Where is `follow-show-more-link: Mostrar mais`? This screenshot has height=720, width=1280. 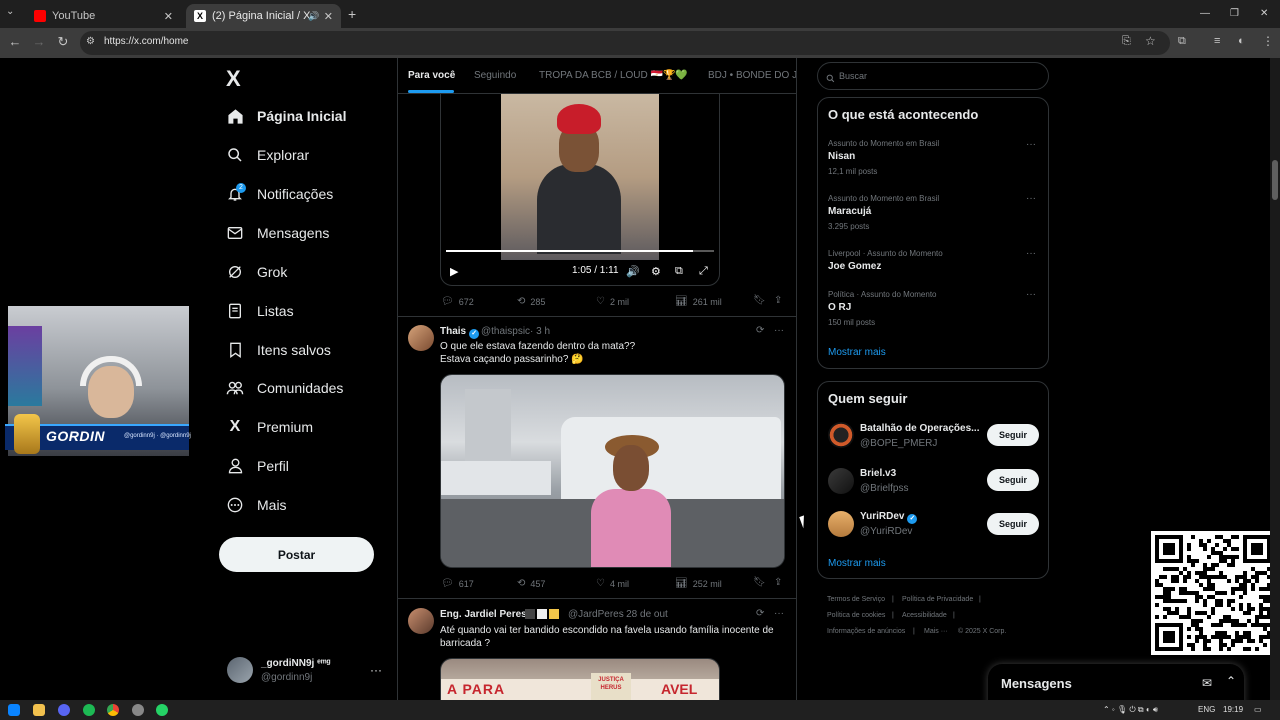
follow-show-more-link: Mostrar mais is located at coordinates (857, 563).